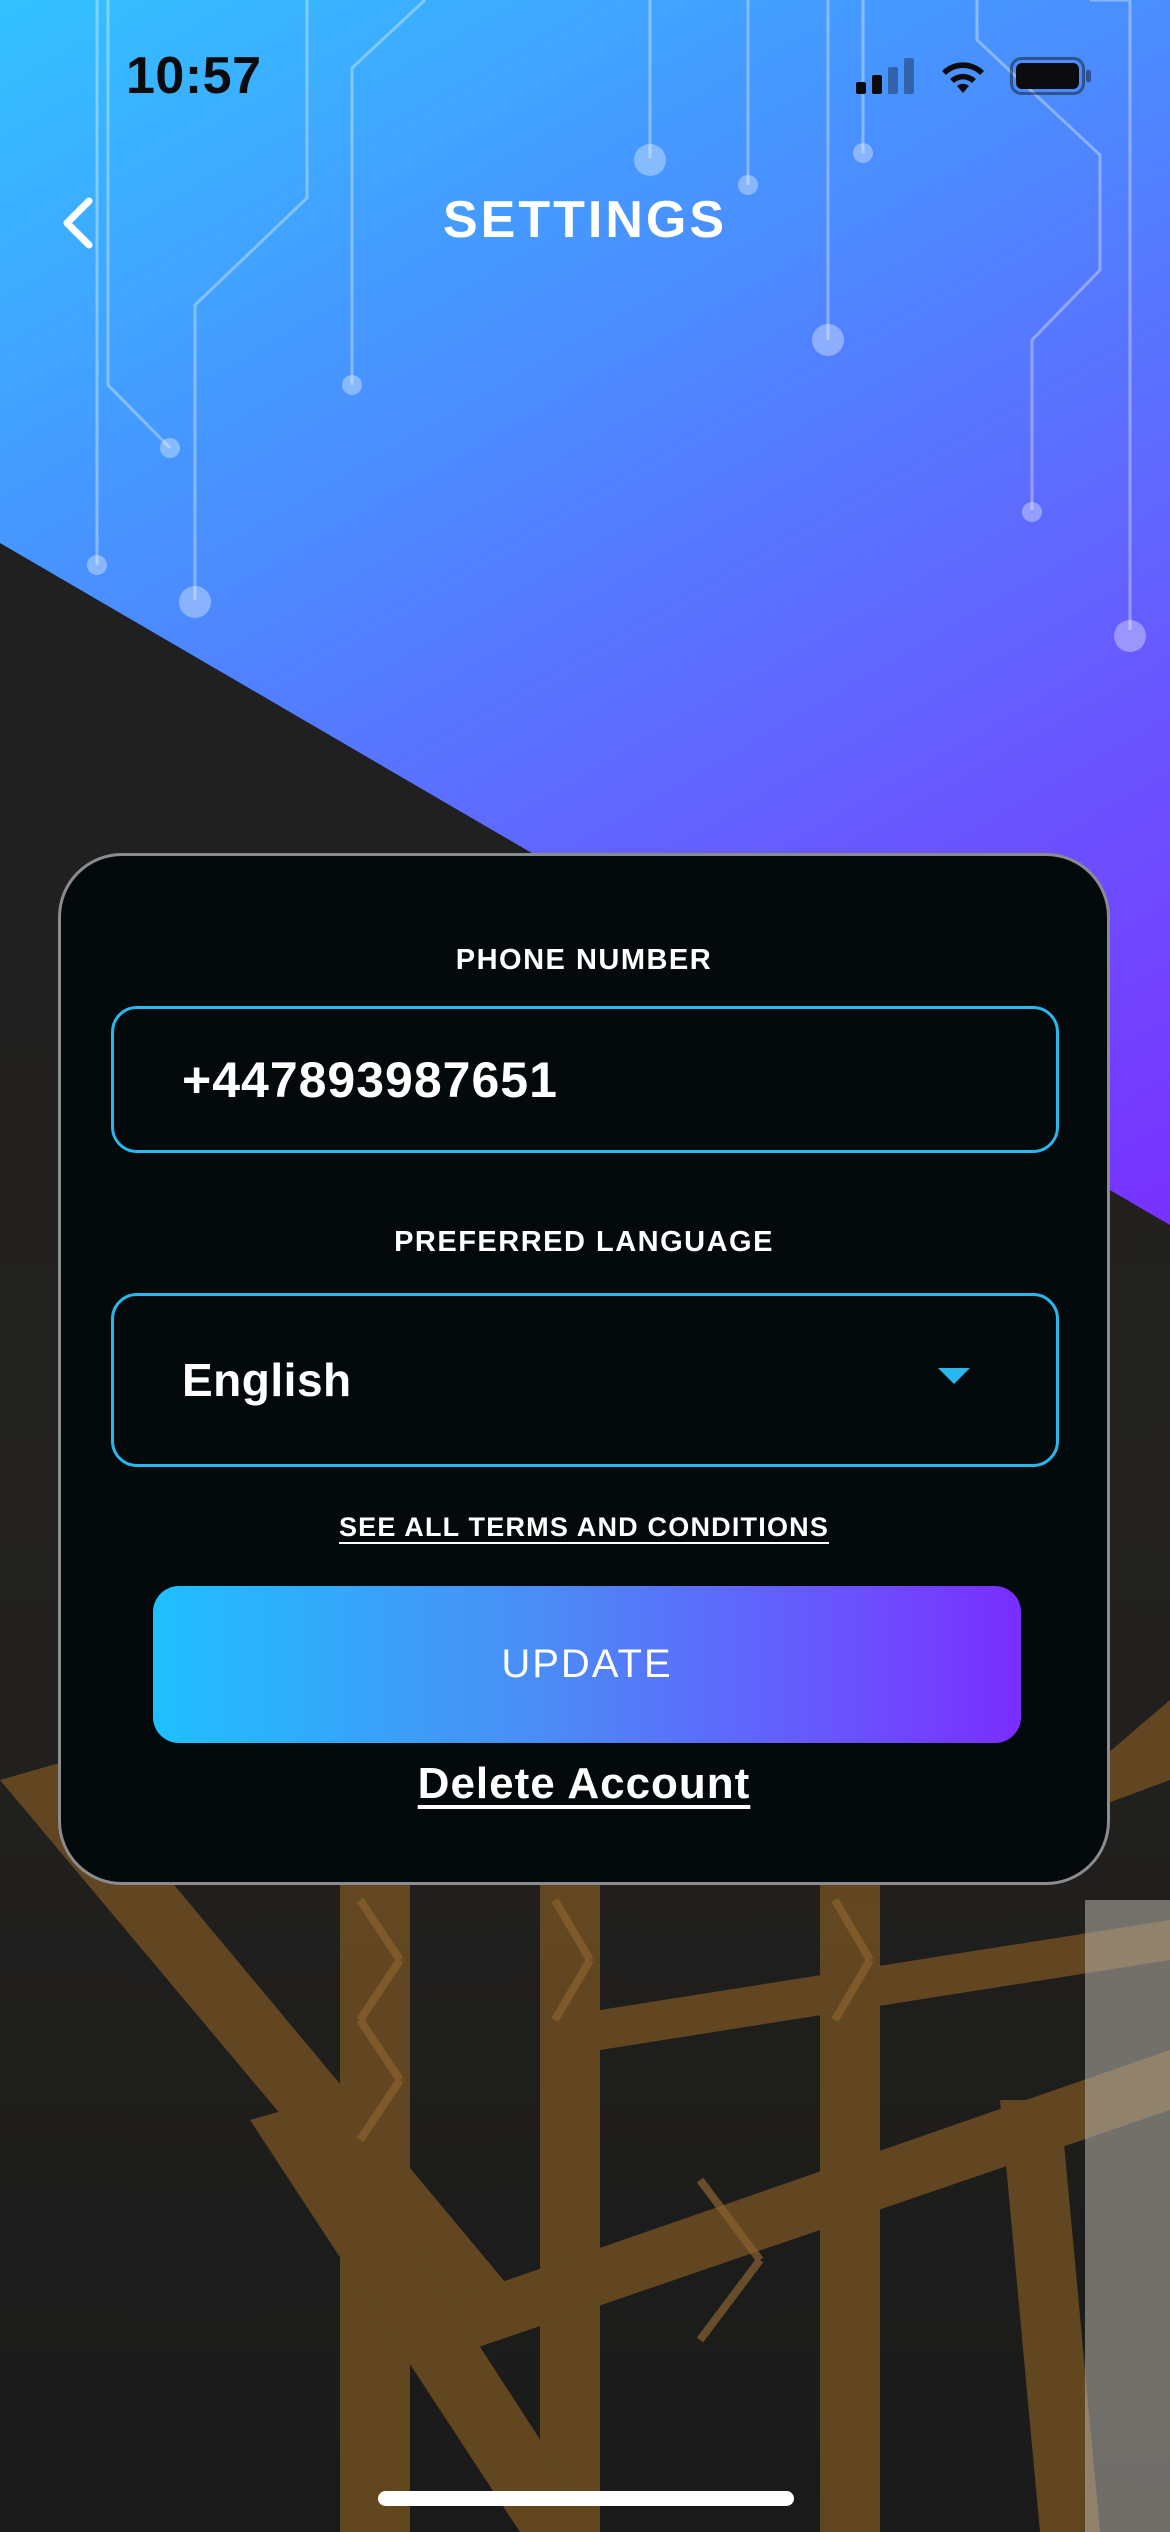  Describe the element at coordinates (194, 76) in the screenshot. I see `status-time: 10:57` at that location.